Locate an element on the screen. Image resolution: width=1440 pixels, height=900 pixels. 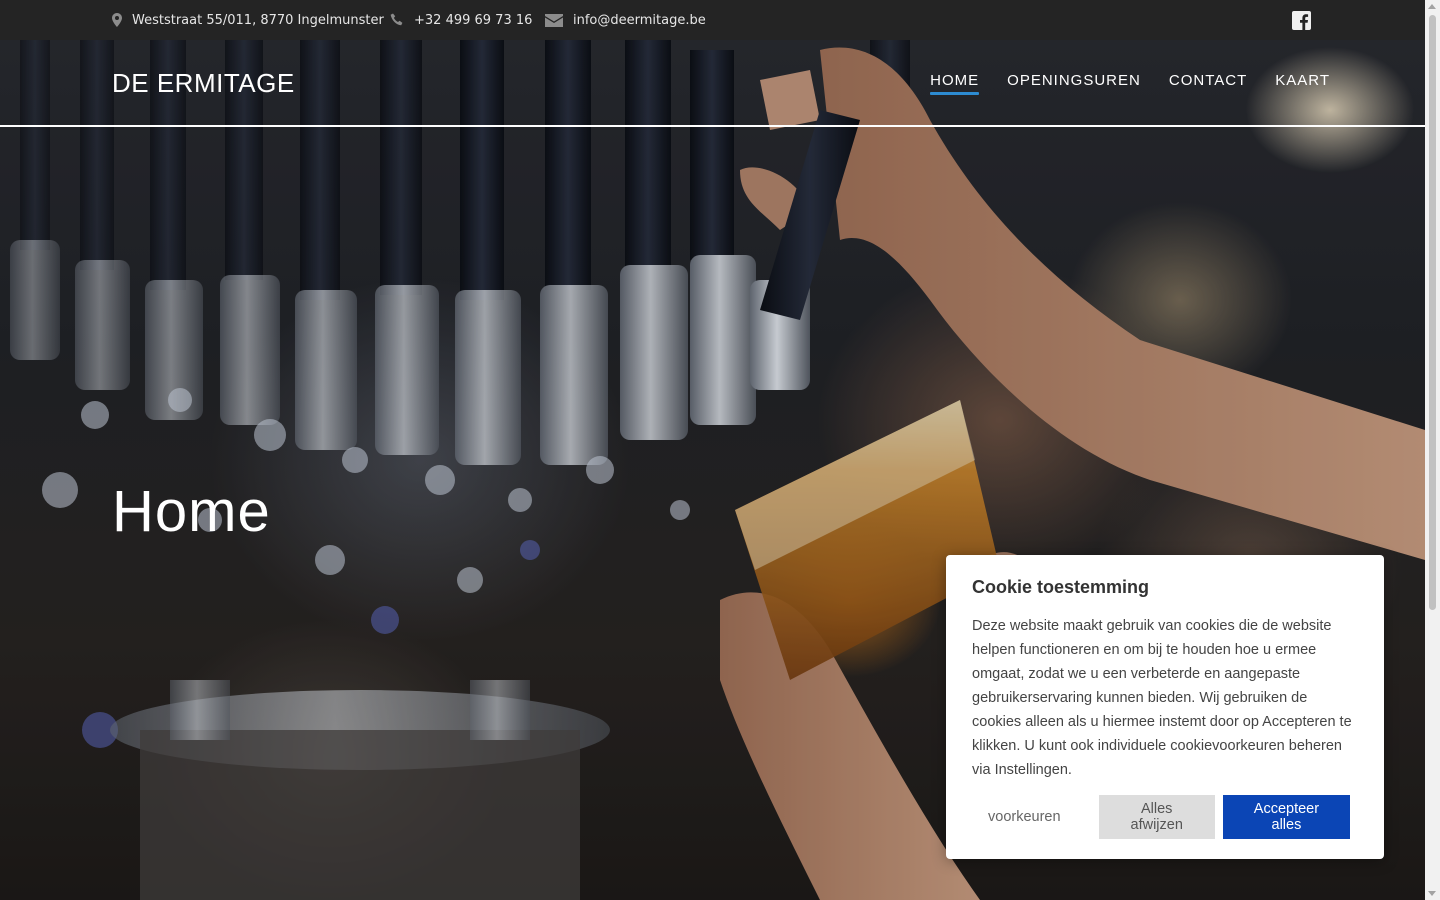
header-divider is located at coordinates (712, 126).